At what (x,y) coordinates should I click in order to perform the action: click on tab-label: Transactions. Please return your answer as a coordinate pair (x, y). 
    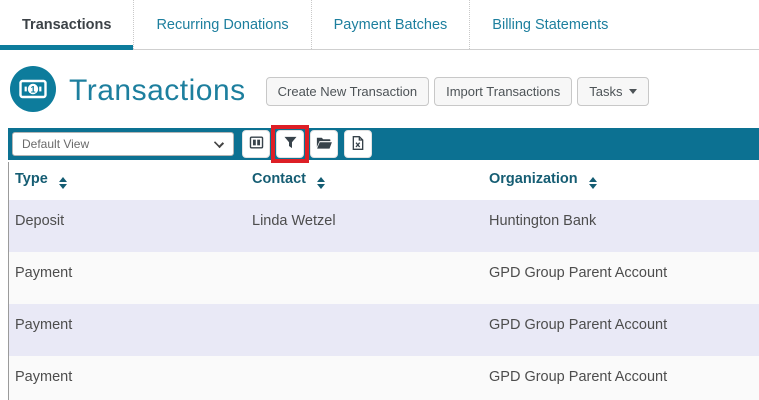
    Looking at the image, I should click on (67, 24).